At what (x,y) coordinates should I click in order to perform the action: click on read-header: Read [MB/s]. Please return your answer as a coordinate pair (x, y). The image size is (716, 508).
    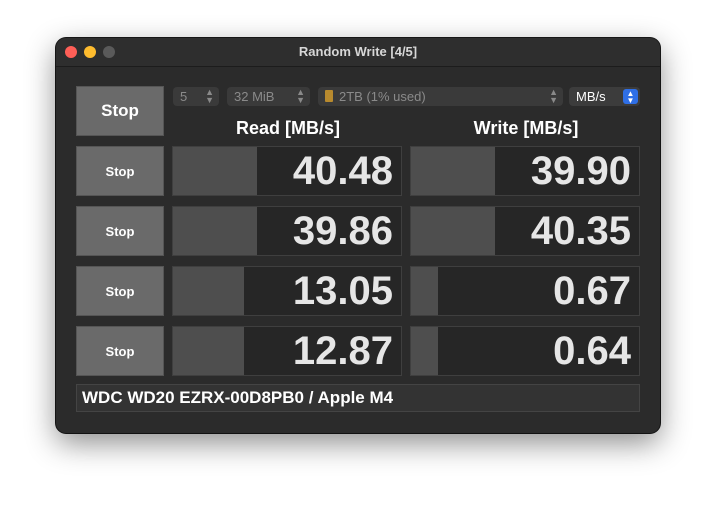
    Looking at the image, I should click on (287, 128).